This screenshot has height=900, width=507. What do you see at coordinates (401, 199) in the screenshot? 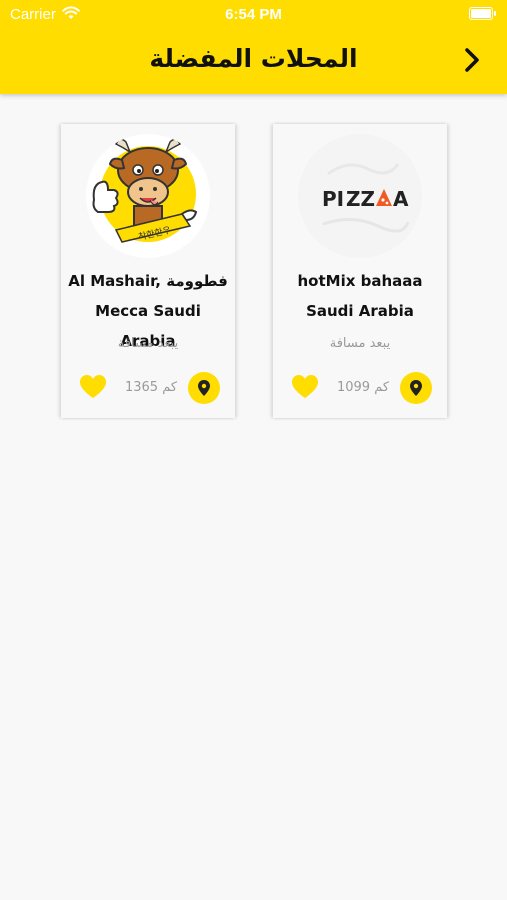
I see `svg-text: A` at bounding box center [401, 199].